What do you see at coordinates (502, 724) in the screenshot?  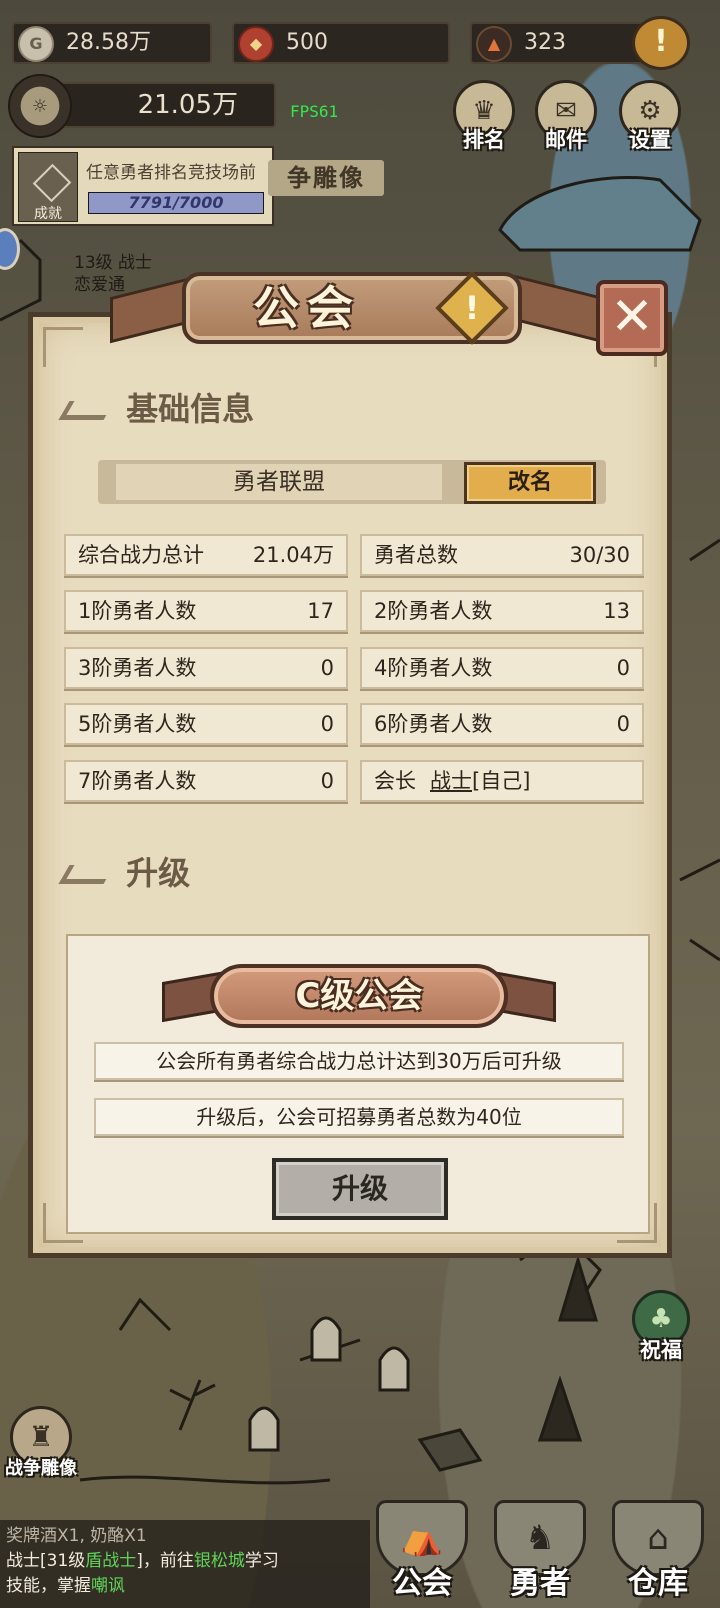 I see `stat-tier6: 6阶勇者人数 0` at bounding box center [502, 724].